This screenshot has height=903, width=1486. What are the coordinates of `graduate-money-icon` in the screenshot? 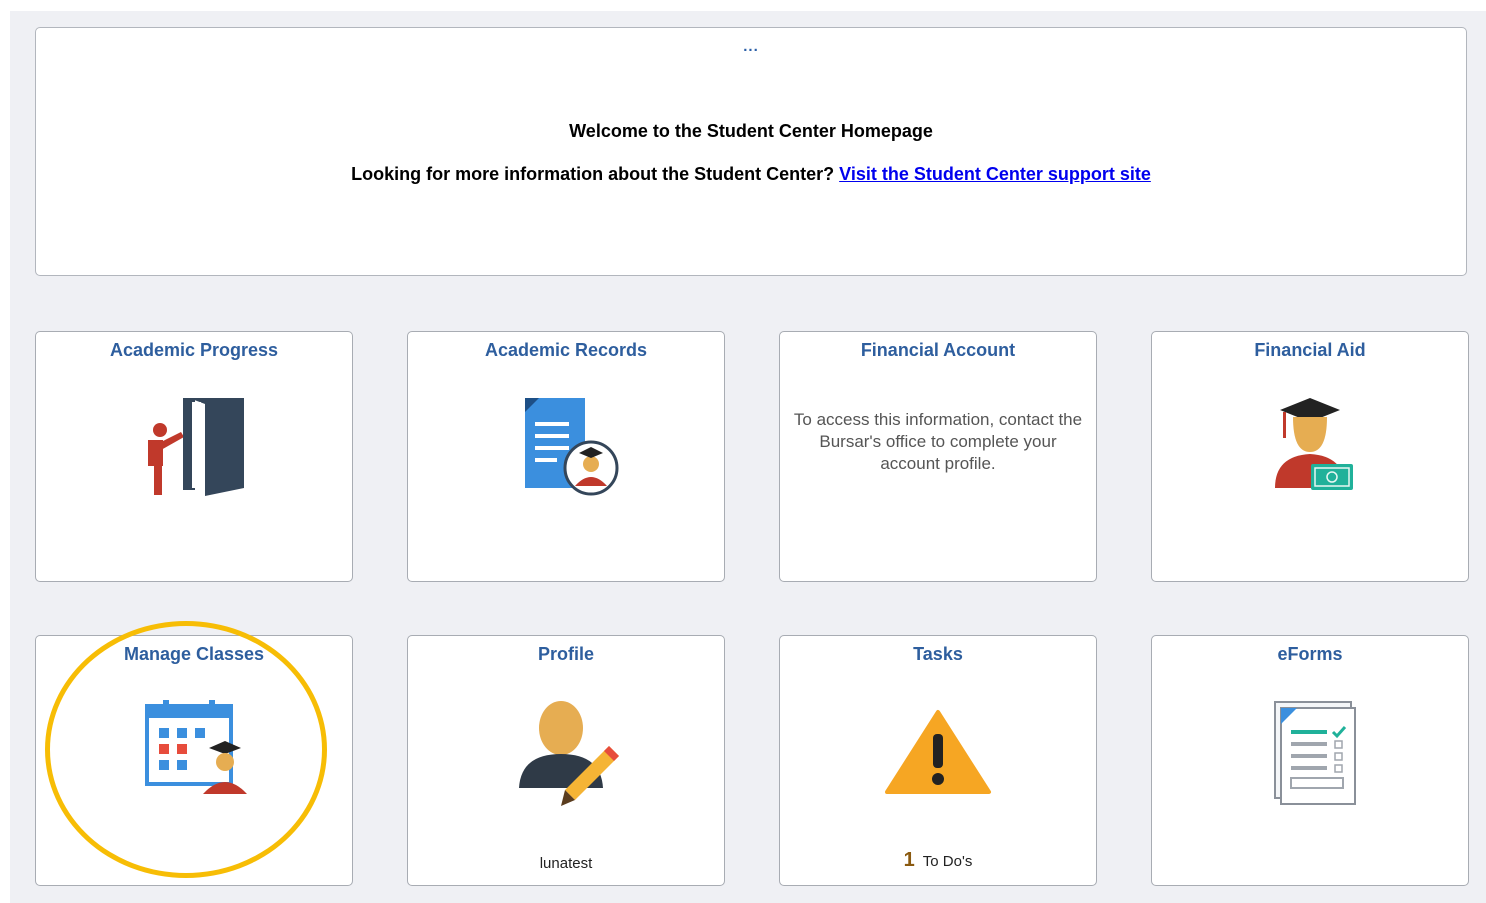 It's located at (1310, 447).